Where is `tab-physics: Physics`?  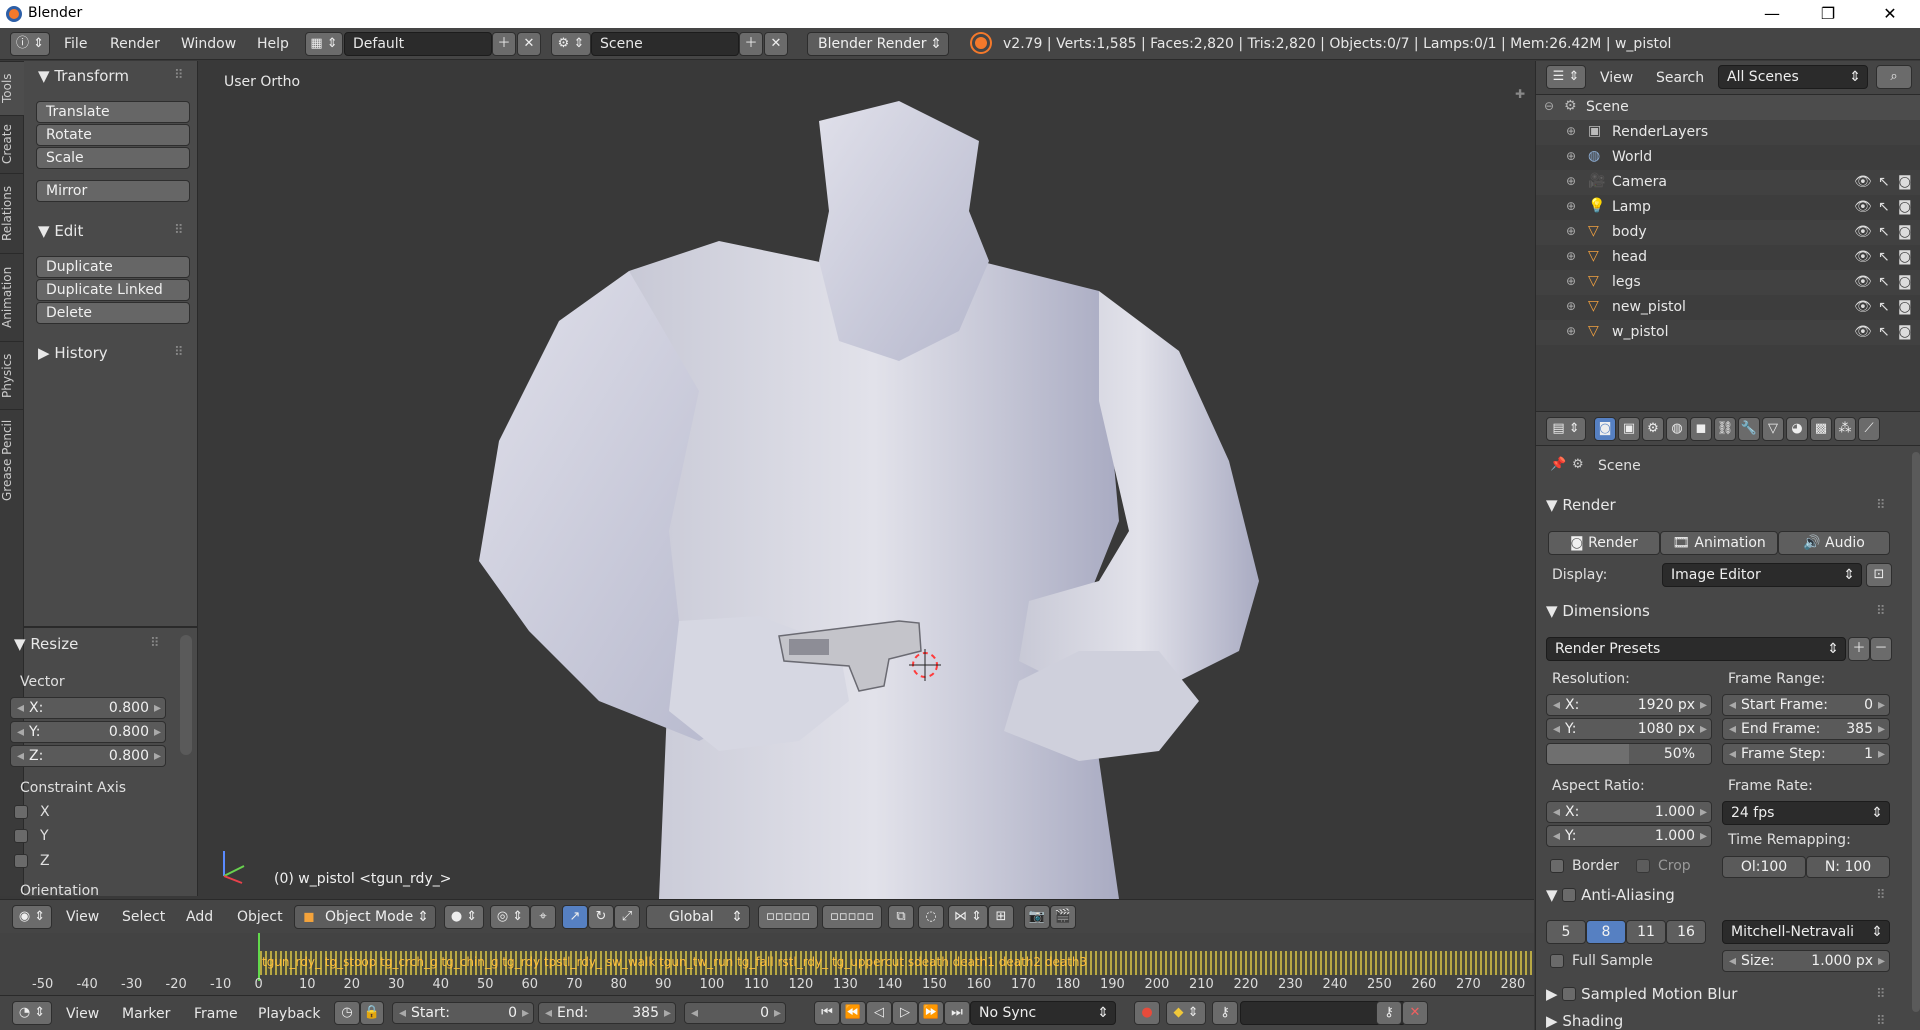 tab-physics: Physics is located at coordinates (12, 375).